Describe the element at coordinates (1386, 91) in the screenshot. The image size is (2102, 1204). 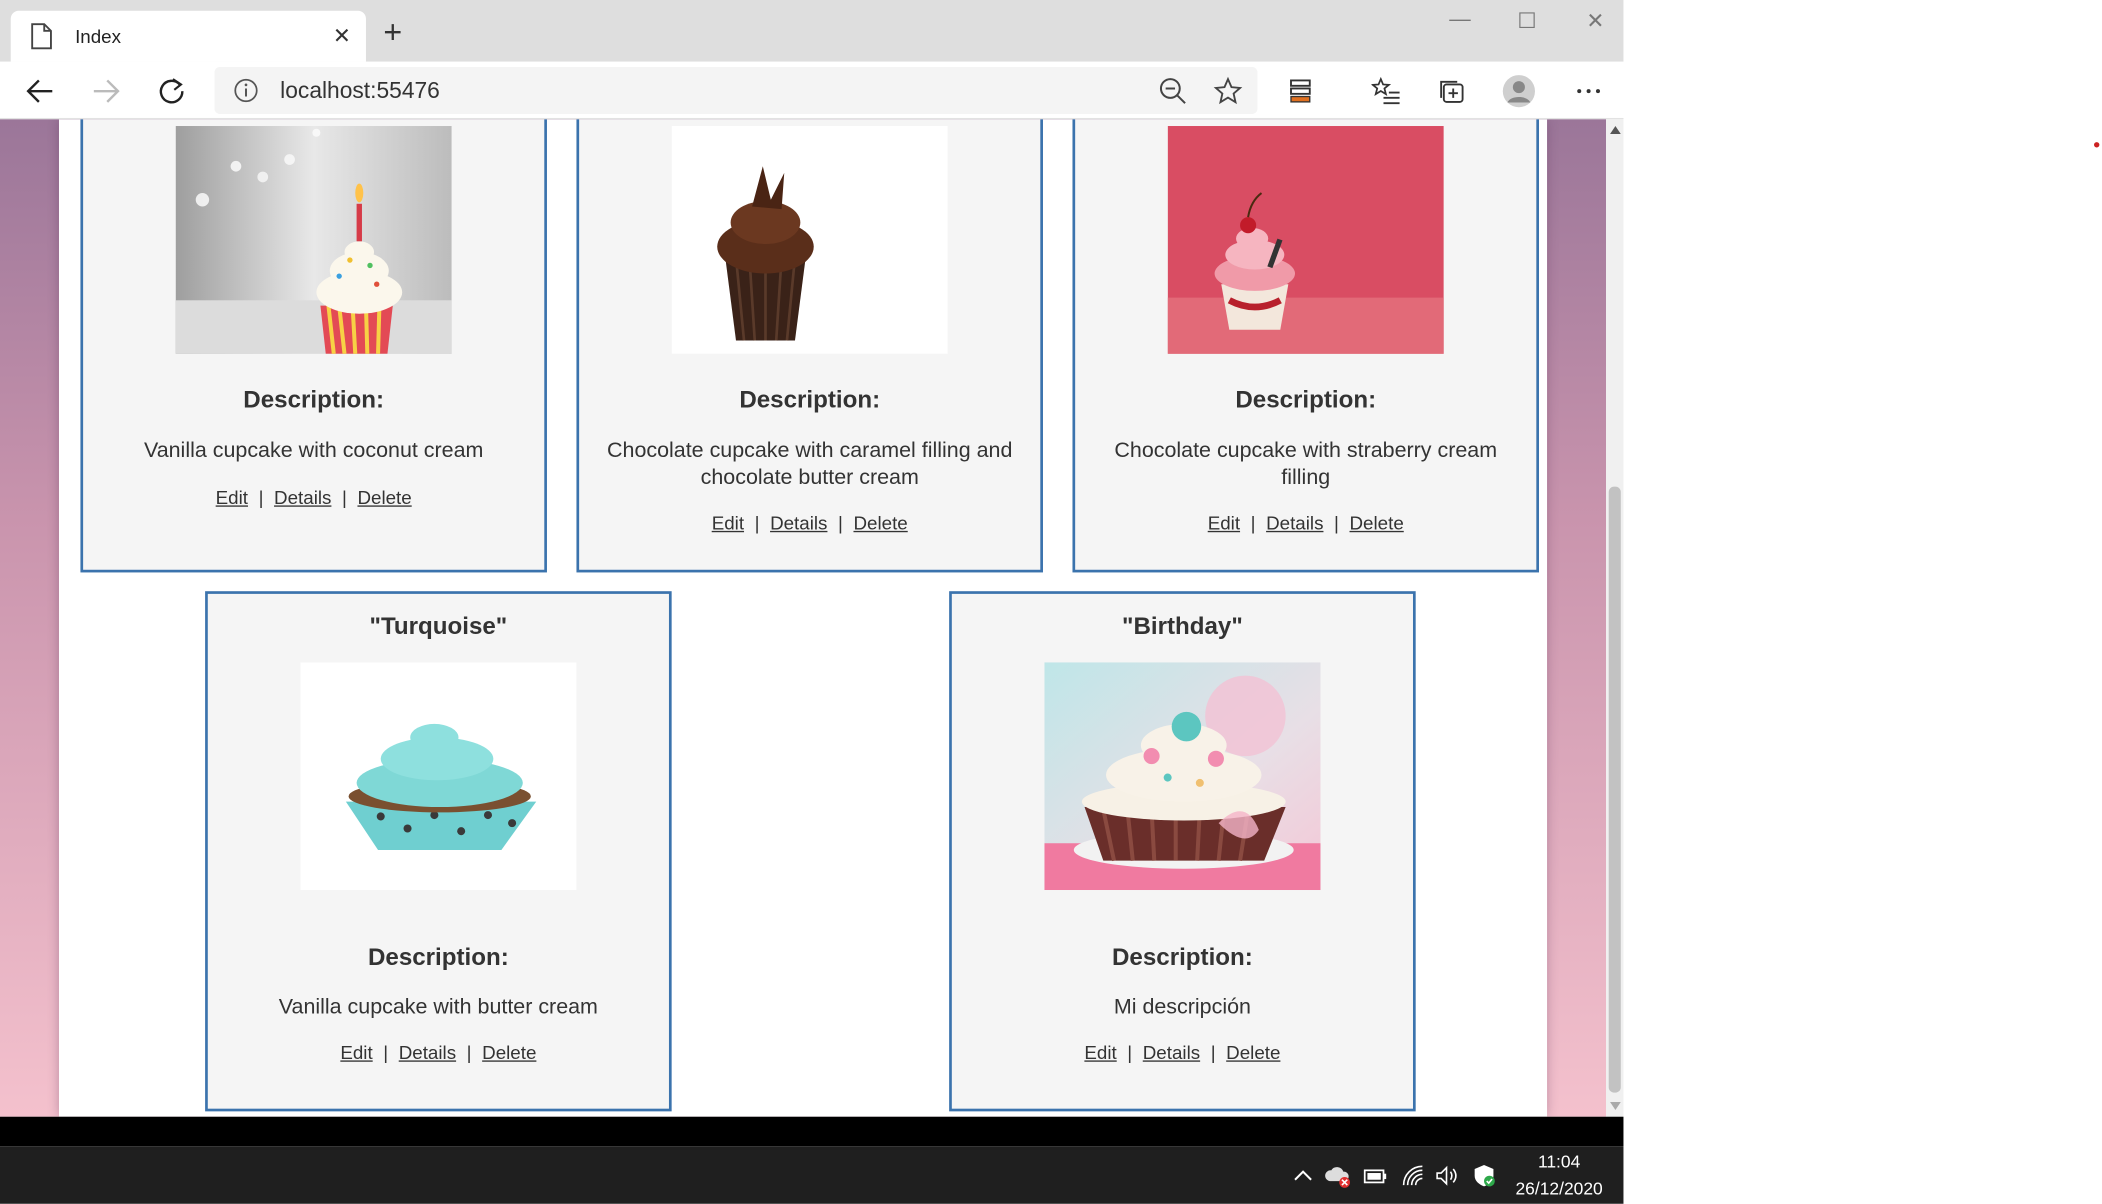
I see `favorites-list-icon` at that location.